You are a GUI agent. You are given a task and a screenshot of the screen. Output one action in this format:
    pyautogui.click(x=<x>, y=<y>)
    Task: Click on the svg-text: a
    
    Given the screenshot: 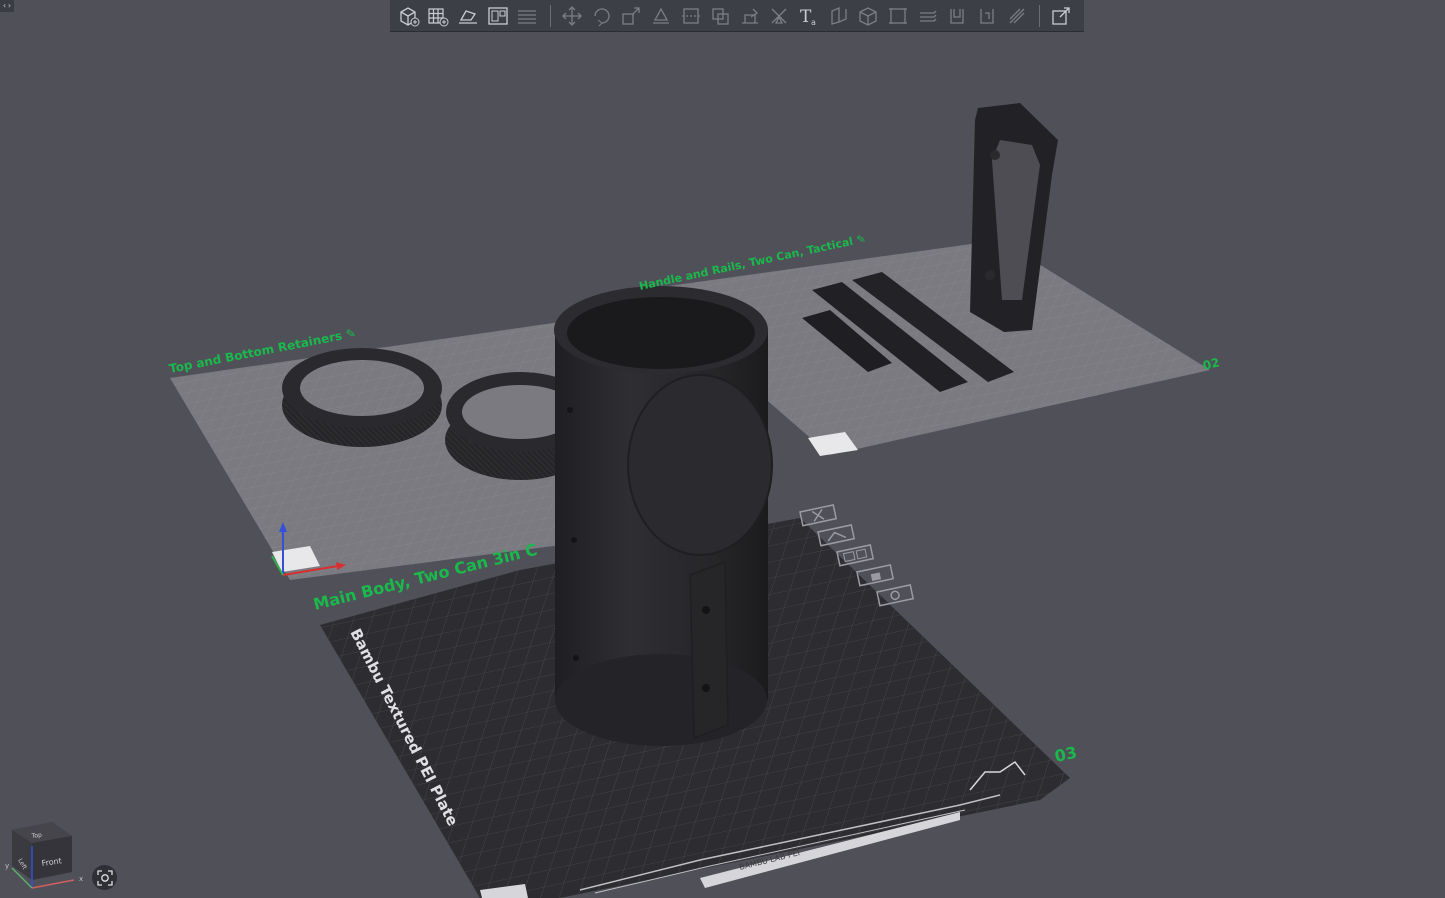 What is the action you would take?
    pyautogui.click(x=813, y=22)
    